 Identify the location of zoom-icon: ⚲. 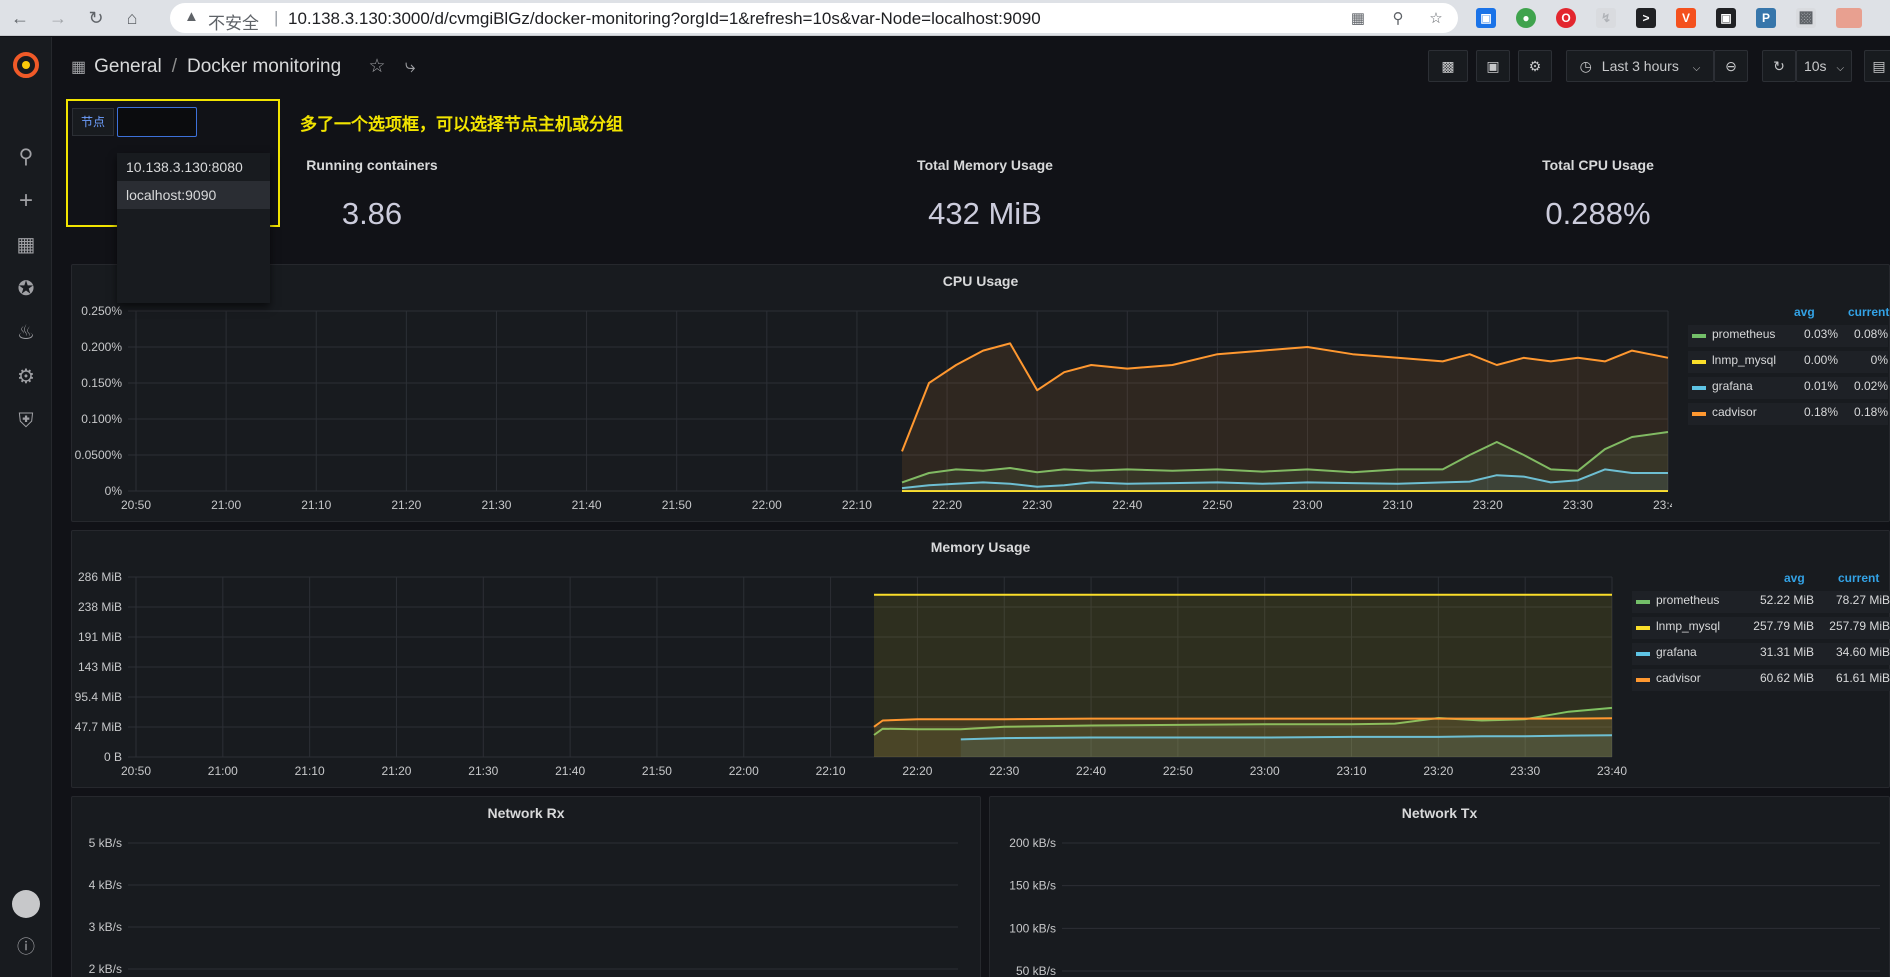
(1398, 19).